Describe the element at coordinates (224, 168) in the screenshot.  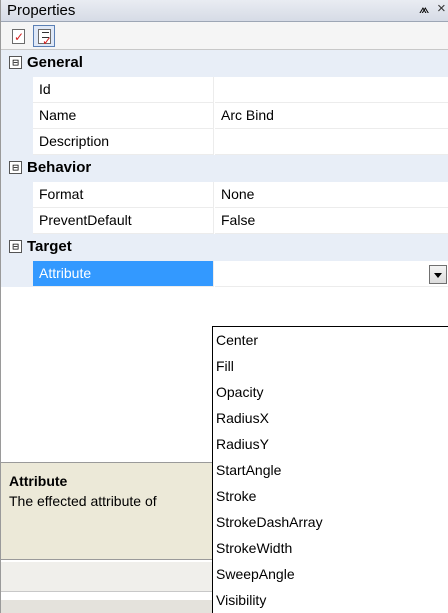
I see `category-behavior: ⊟ Behavior` at that location.